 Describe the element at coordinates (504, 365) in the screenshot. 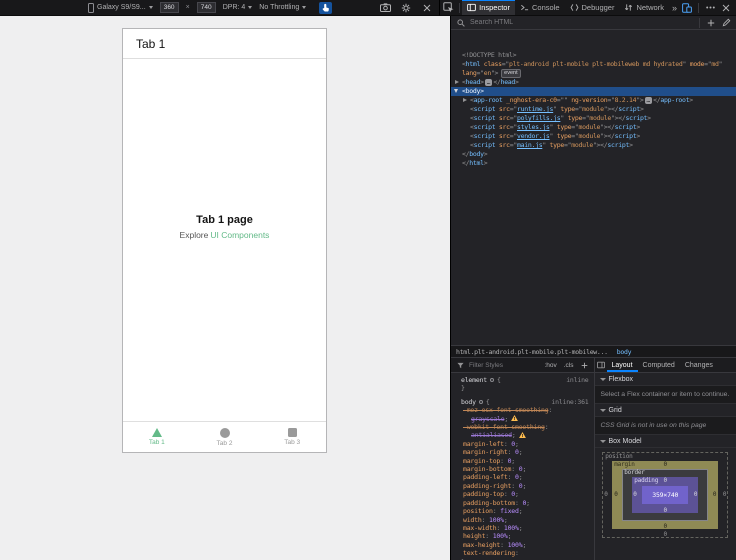

I see `filter-styles-input` at that location.